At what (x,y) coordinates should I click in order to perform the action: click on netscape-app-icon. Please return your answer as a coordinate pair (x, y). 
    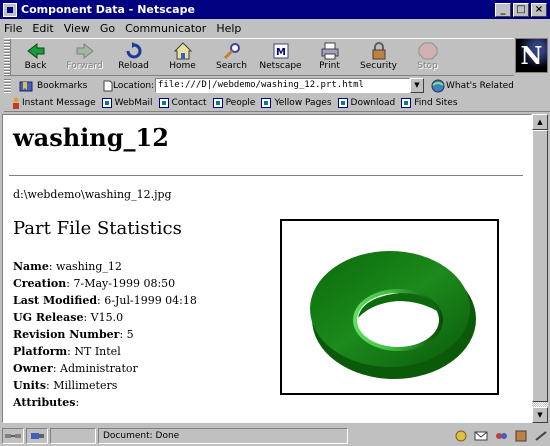
    Looking at the image, I should click on (10, 9).